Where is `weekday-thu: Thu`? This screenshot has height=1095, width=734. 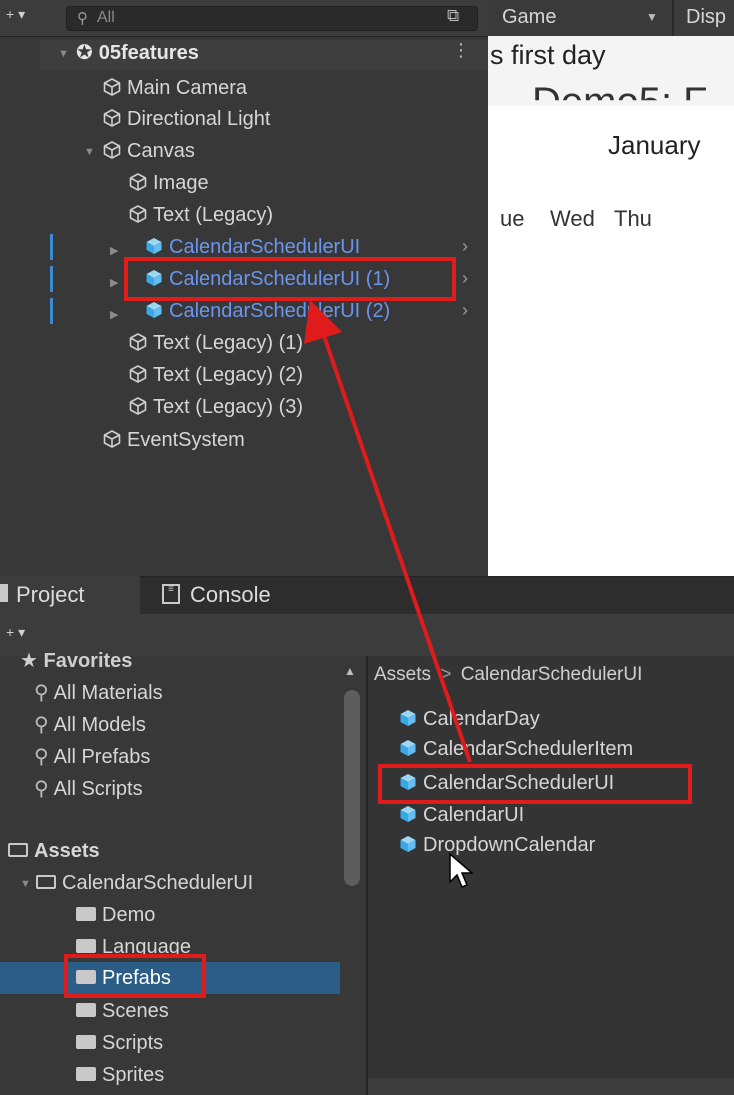
weekday-thu: Thu is located at coordinates (633, 218).